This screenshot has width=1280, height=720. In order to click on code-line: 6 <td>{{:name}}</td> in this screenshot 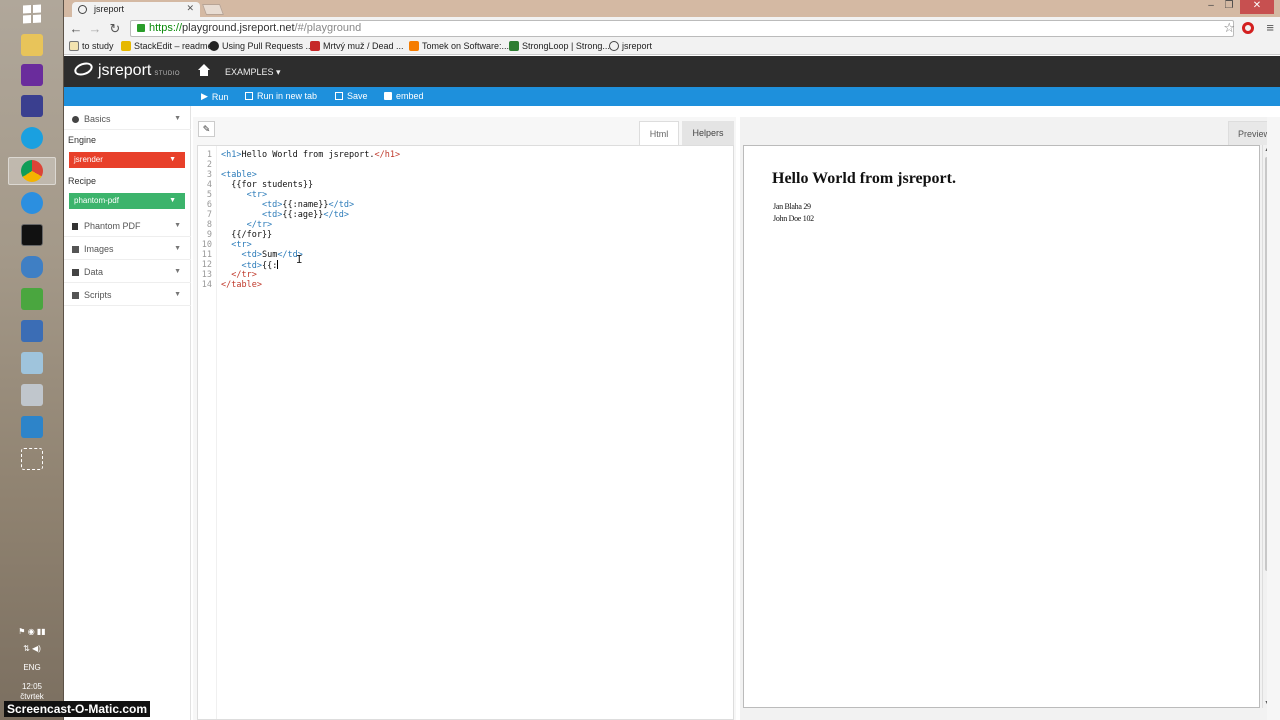, I will do `click(276, 205)`.